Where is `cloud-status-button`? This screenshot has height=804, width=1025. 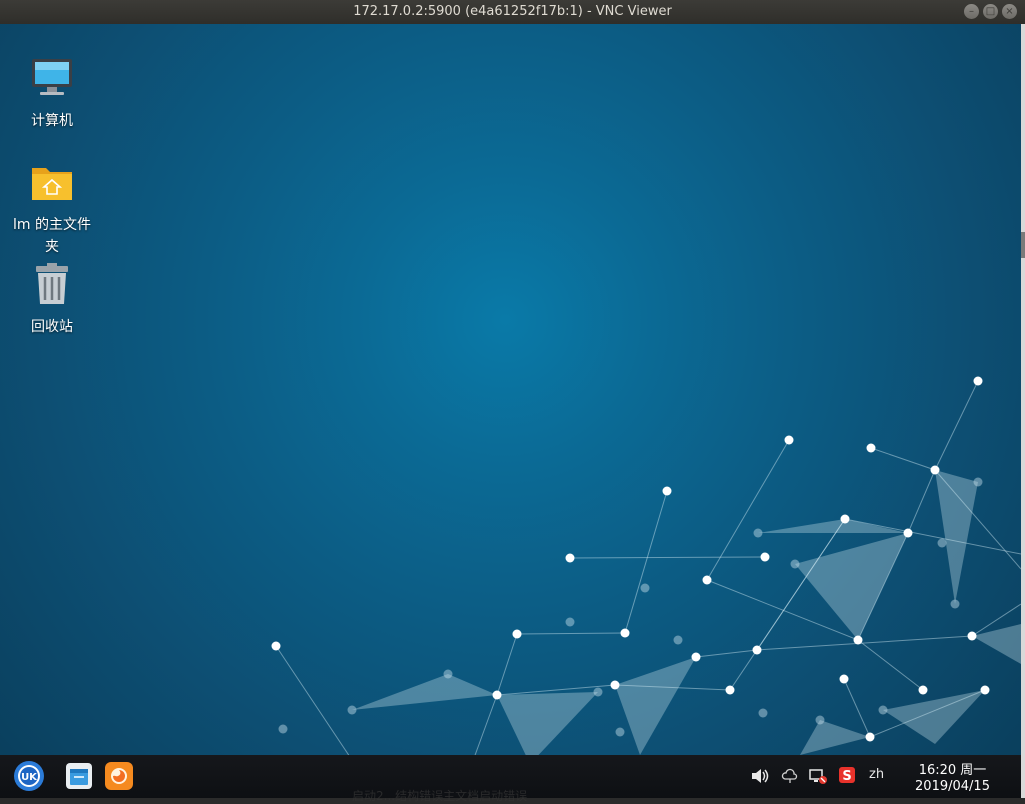 cloud-status-button is located at coordinates (790, 778).